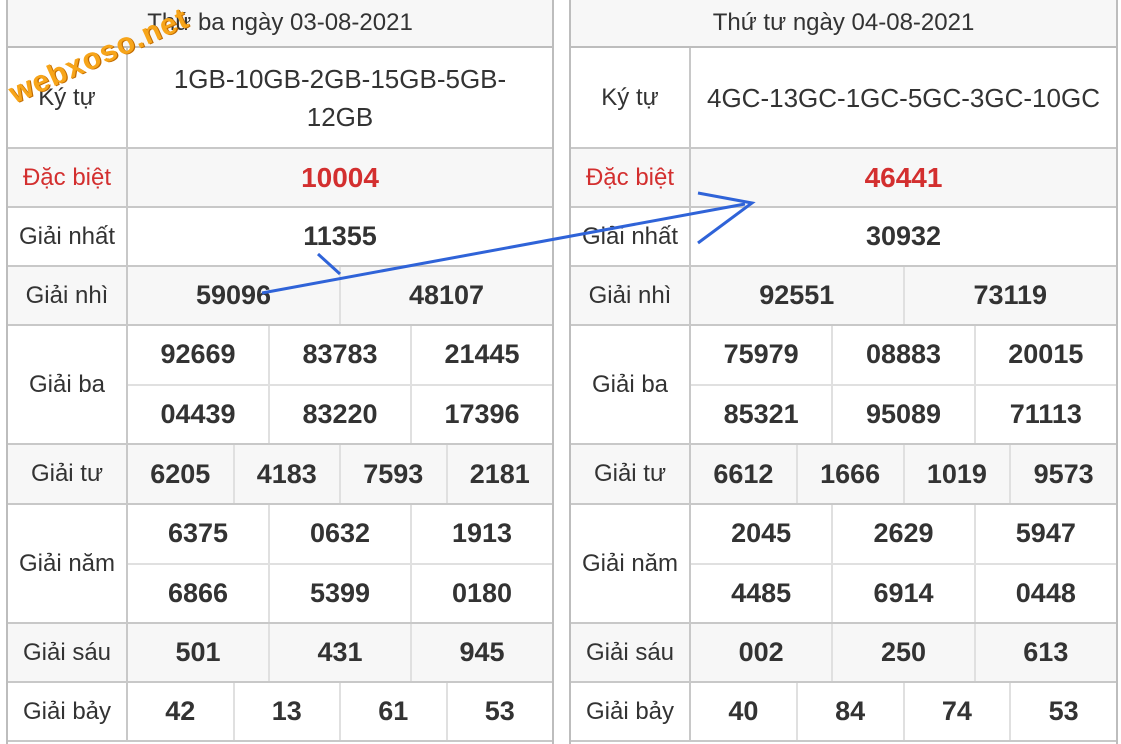 The width and height of the screenshot is (1121, 744). What do you see at coordinates (743, 711) in the screenshot?
I see `prize-number: 40` at bounding box center [743, 711].